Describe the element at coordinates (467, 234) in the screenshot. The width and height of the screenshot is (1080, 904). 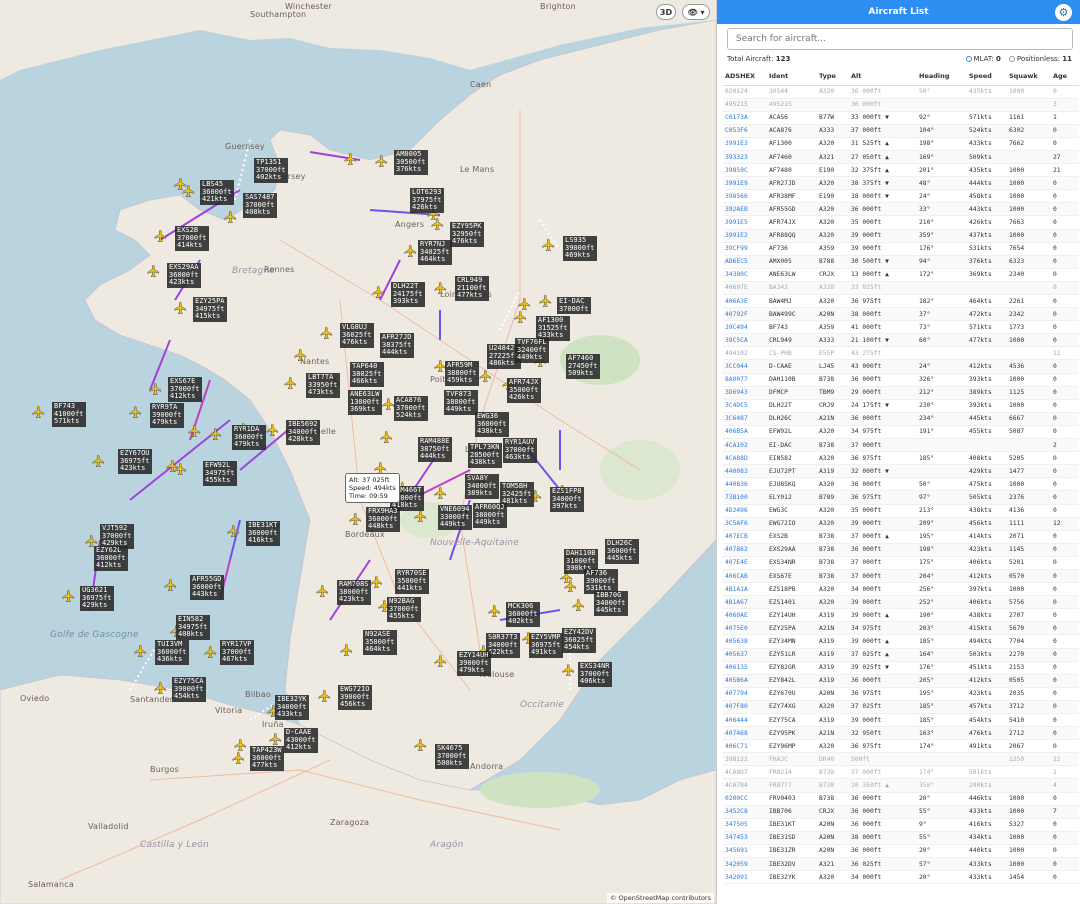
I see `aircraft-map-label: EZY95PK 32950ft 476kts` at that location.